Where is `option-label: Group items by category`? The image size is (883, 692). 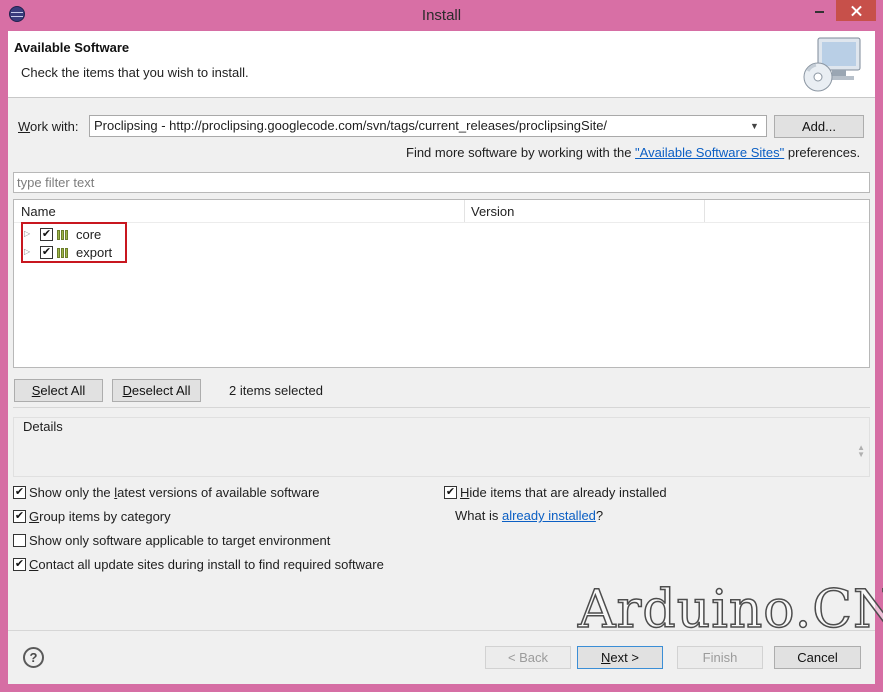 option-label: Group items by category is located at coordinates (100, 516).